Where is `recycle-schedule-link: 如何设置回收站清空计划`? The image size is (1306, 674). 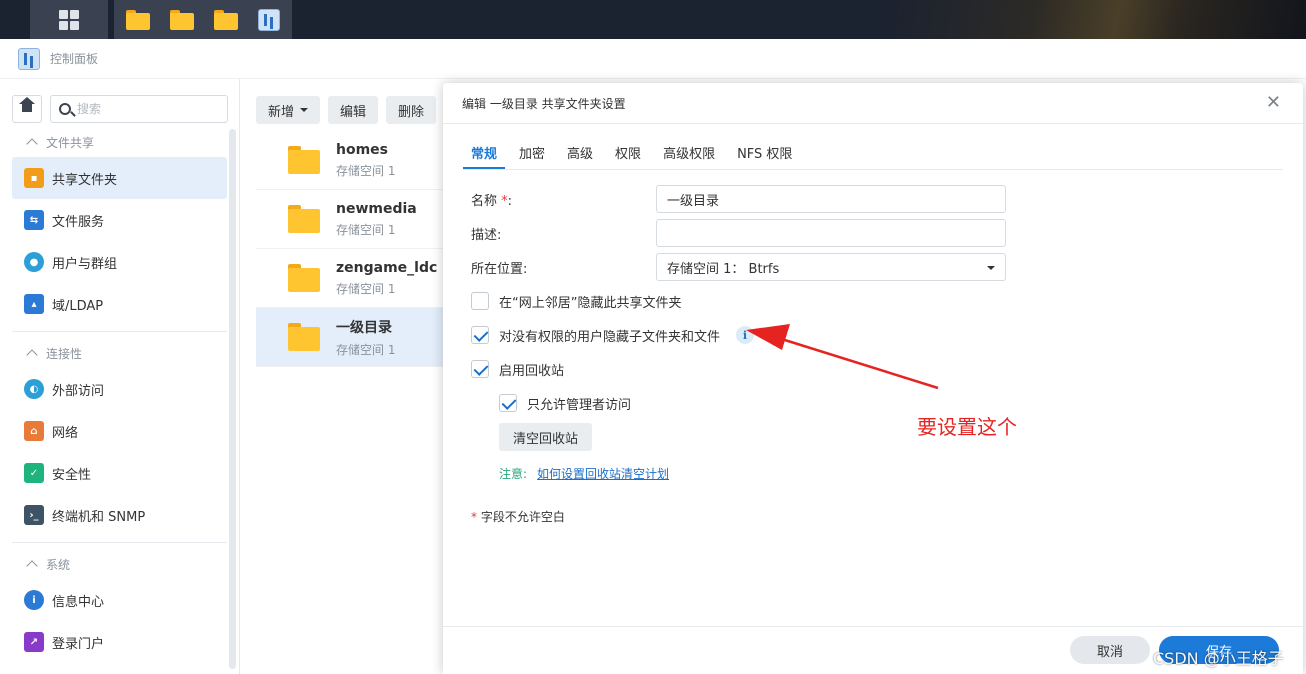 recycle-schedule-link: 如何设置回收站清空计划 is located at coordinates (603, 473).